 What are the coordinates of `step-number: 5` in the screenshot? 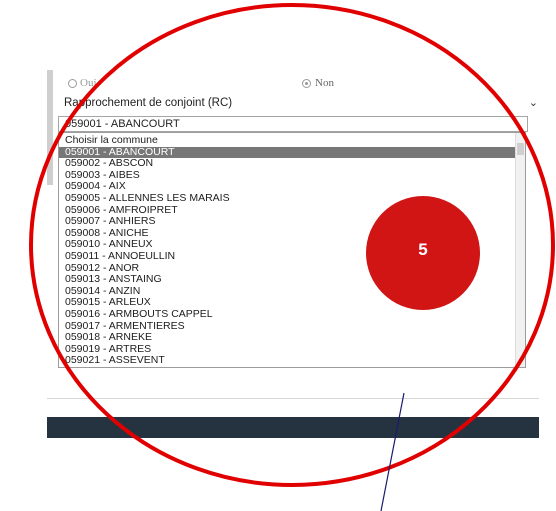 It's located at (423, 249).